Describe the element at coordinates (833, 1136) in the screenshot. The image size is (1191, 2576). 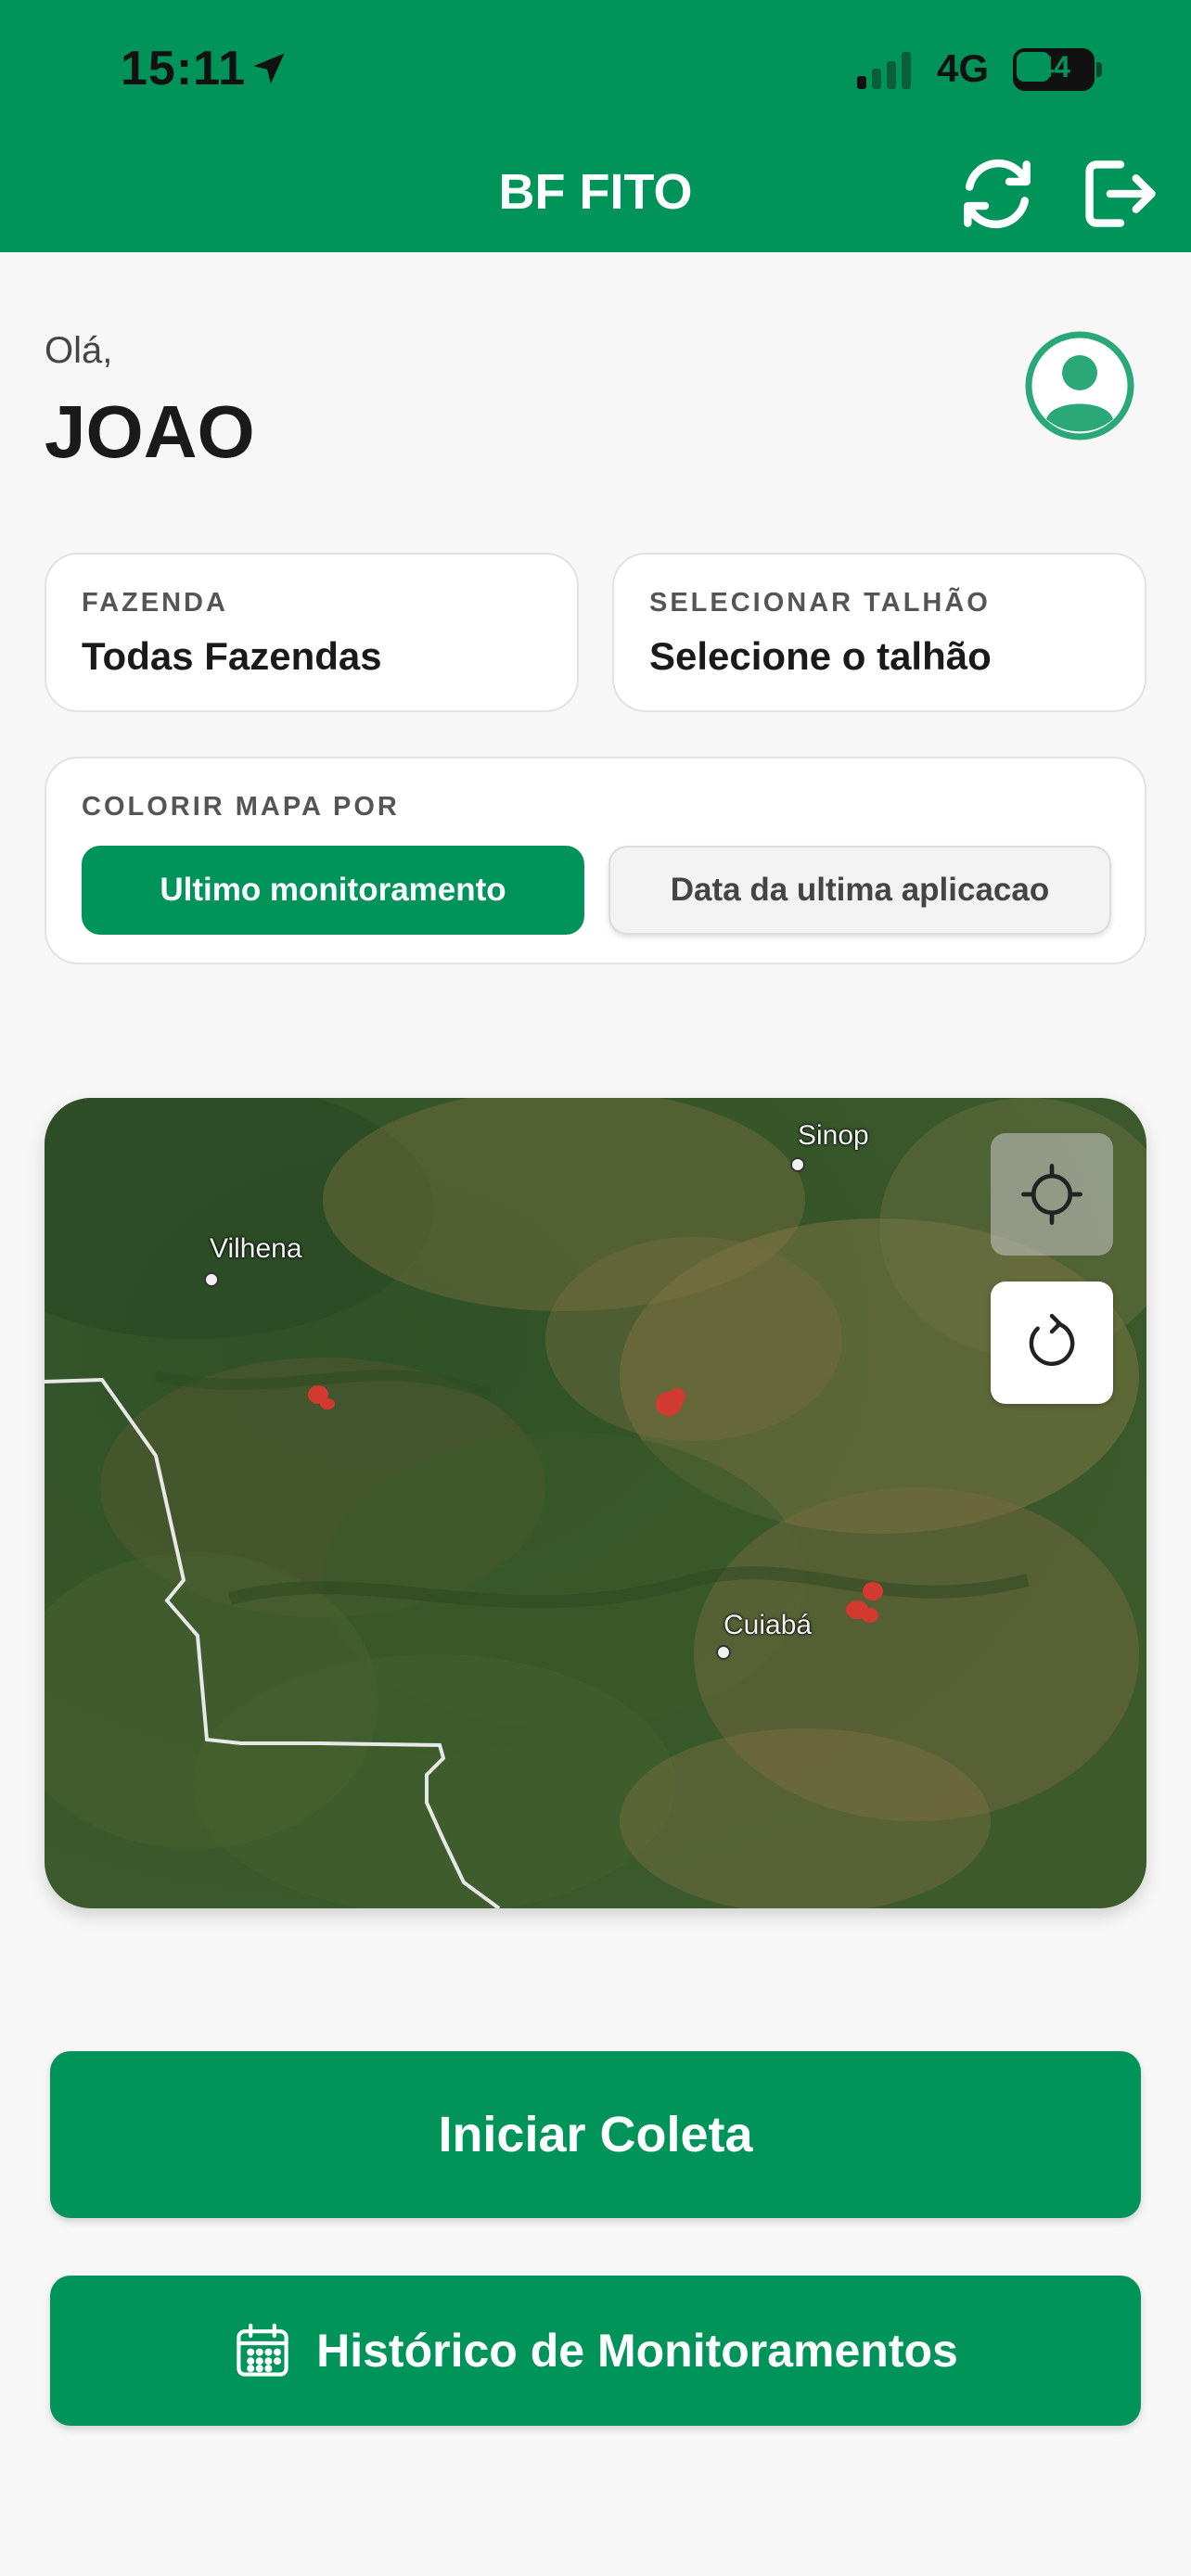
I see `map-label-sinop: Sinop` at that location.